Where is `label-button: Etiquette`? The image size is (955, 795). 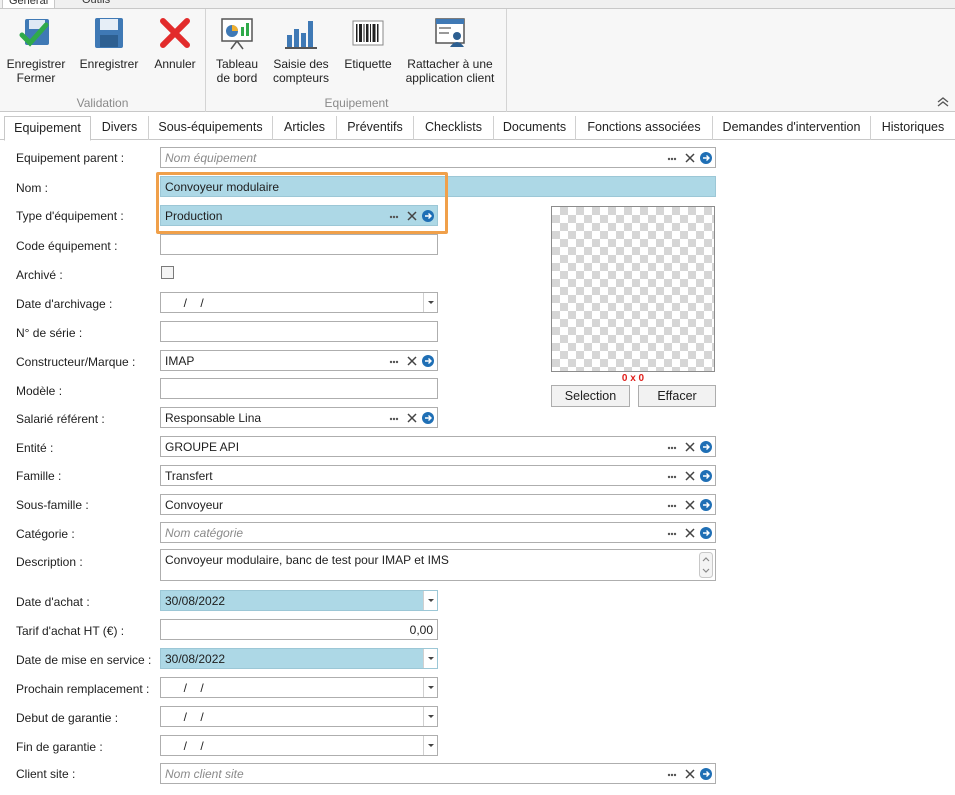 label-button: Etiquette is located at coordinates (368, 42).